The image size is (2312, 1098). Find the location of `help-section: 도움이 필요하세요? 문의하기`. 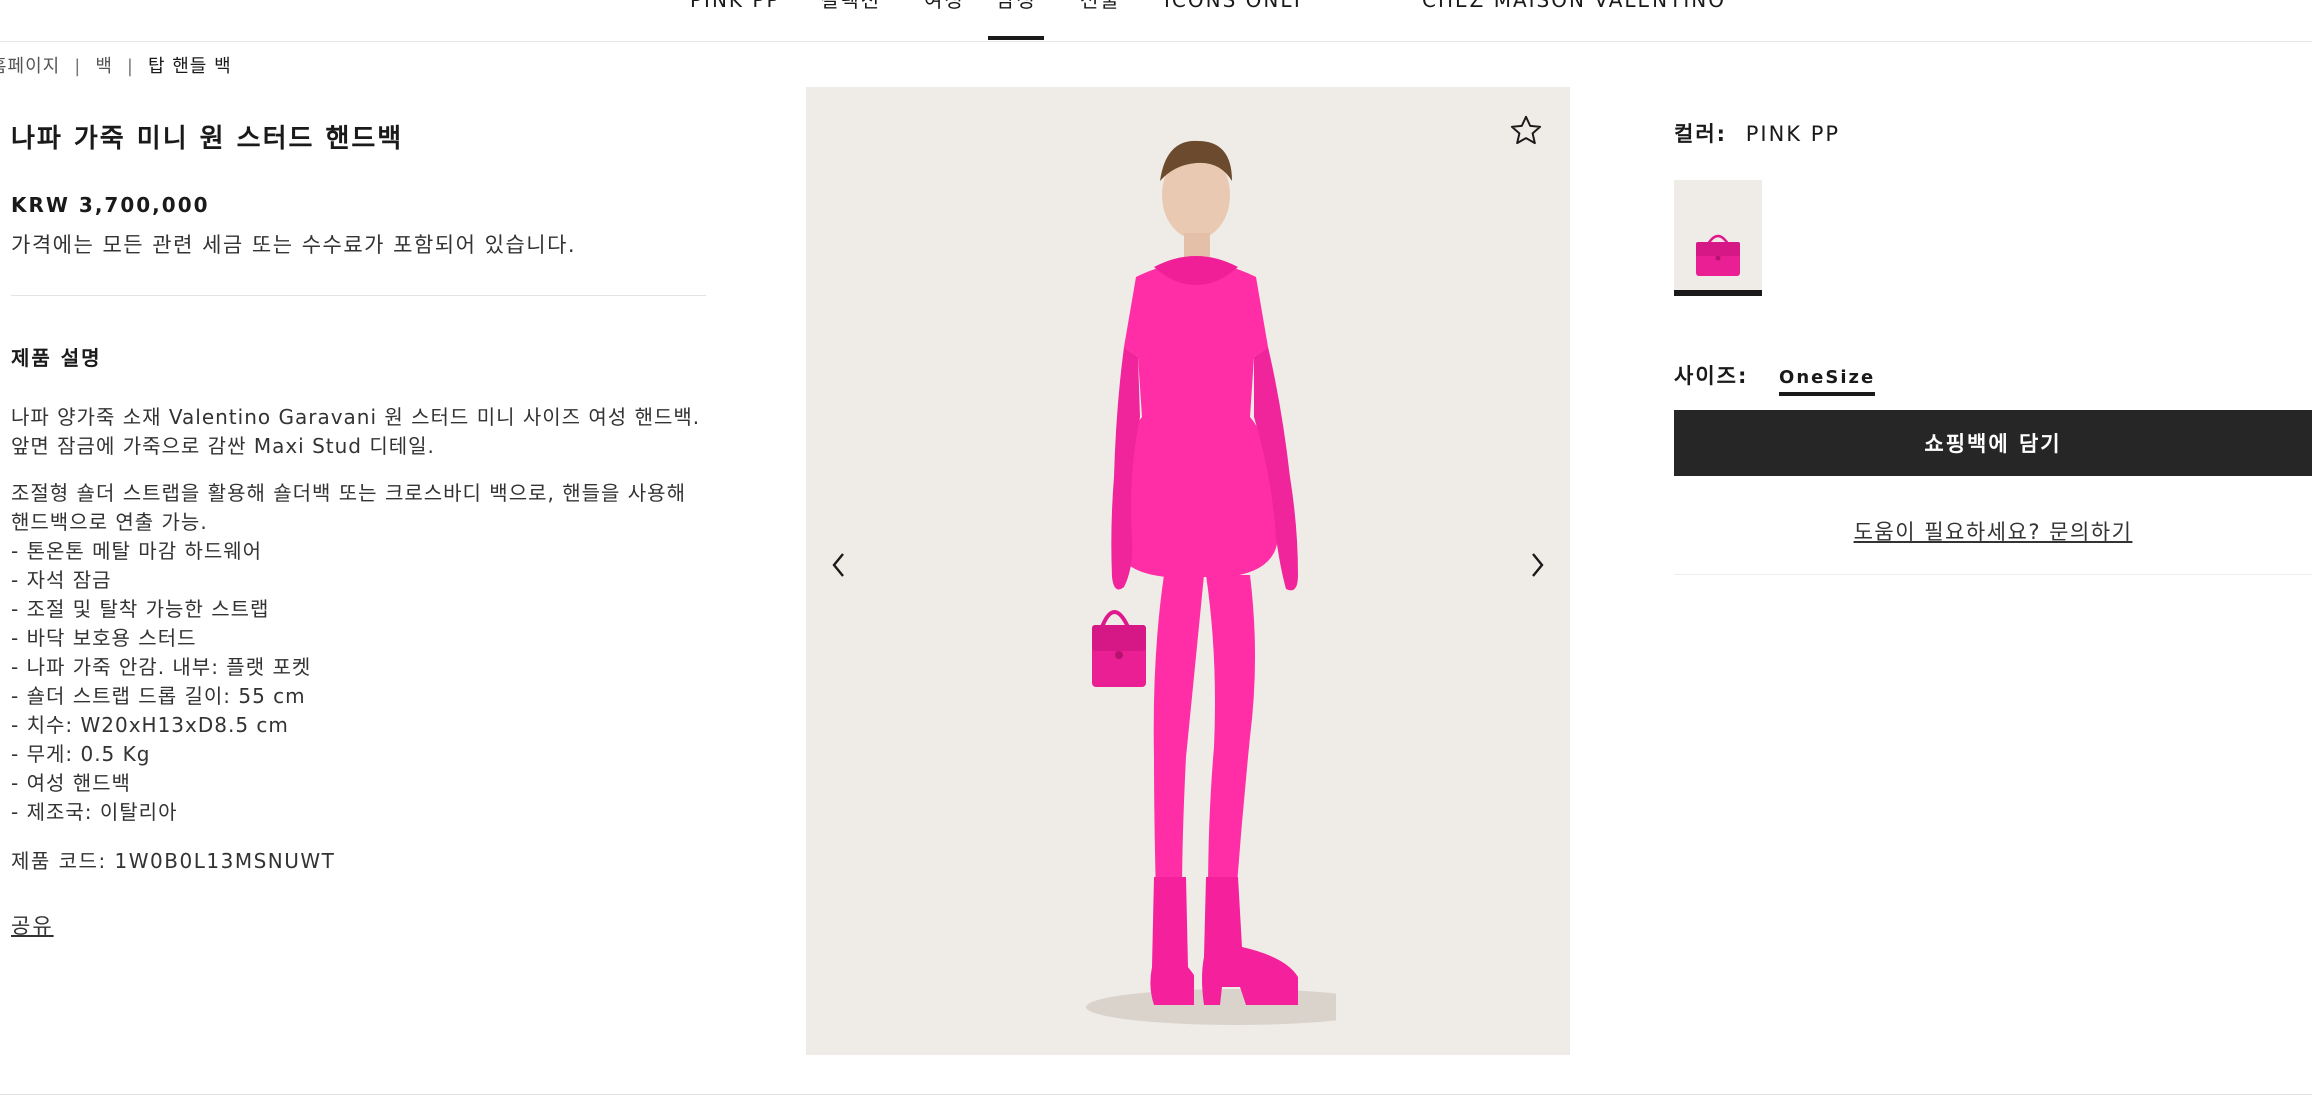

help-section: 도움이 필요하세요? 문의하기 is located at coordinates (1993, 545).